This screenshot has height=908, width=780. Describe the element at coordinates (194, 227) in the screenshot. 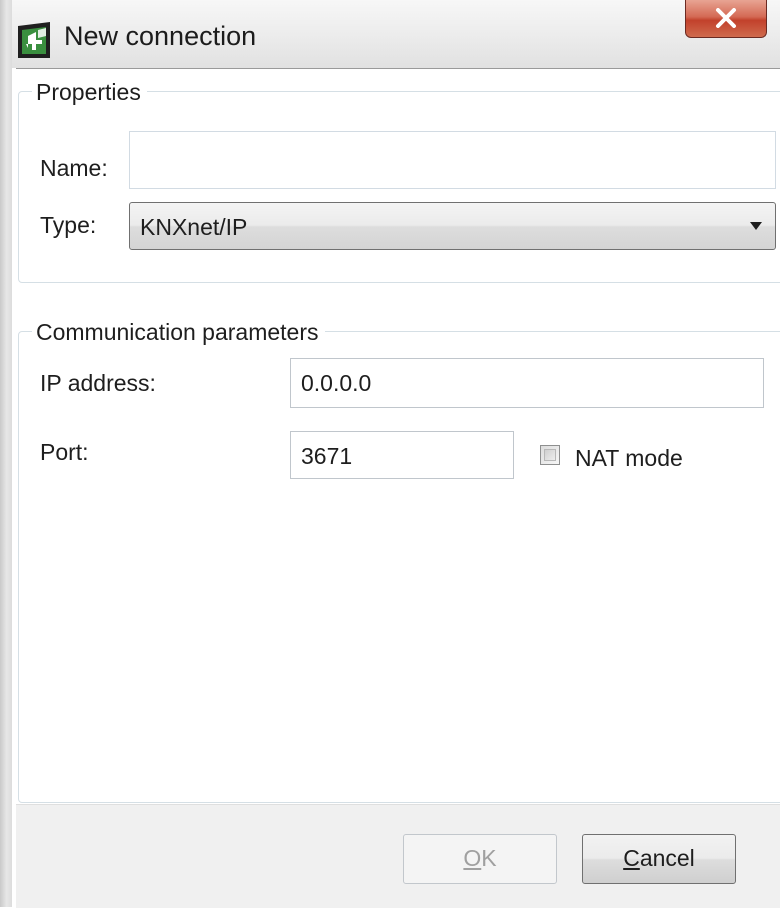

I see `type-select-value: KNXnet/IP` at that location.